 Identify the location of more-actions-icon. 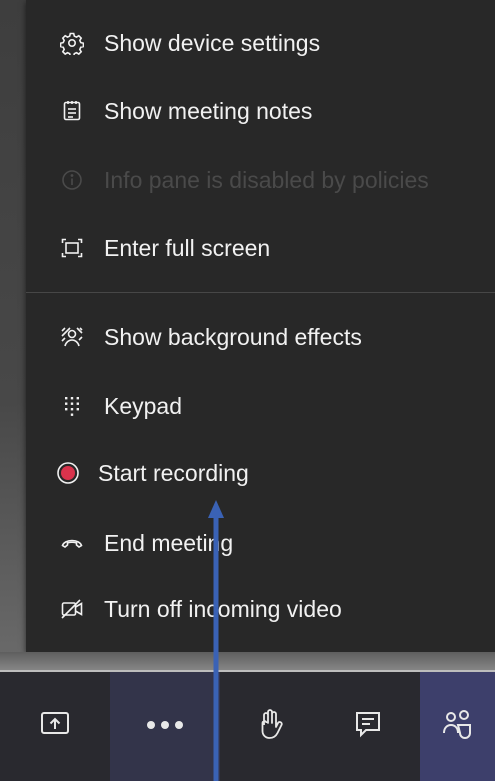
(165, 727).